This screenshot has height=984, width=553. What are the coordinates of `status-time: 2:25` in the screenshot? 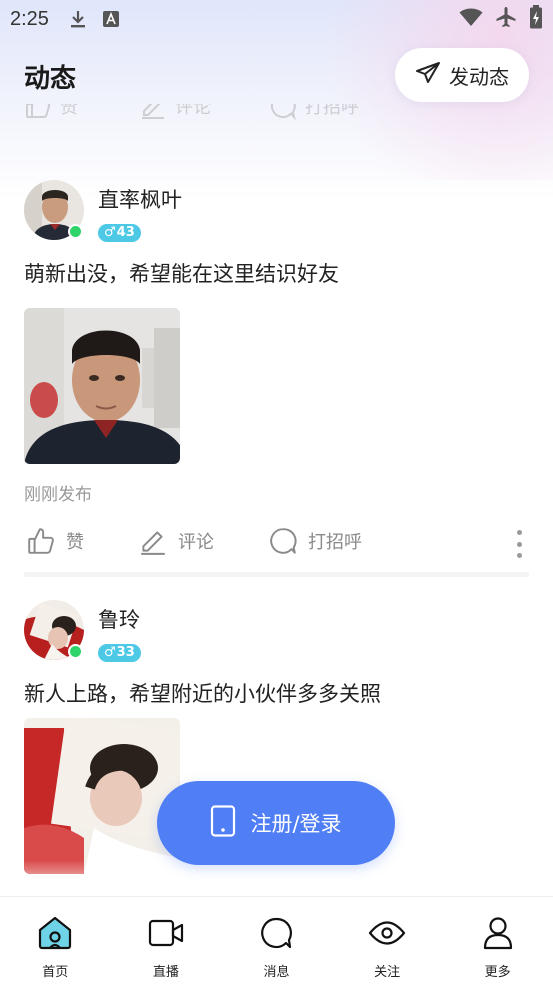 It's located at (29, 18).